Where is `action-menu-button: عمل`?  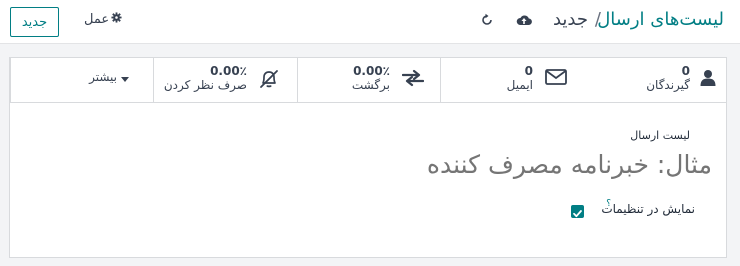
action-menu-button: عمل is located at coordinates (103, 19).